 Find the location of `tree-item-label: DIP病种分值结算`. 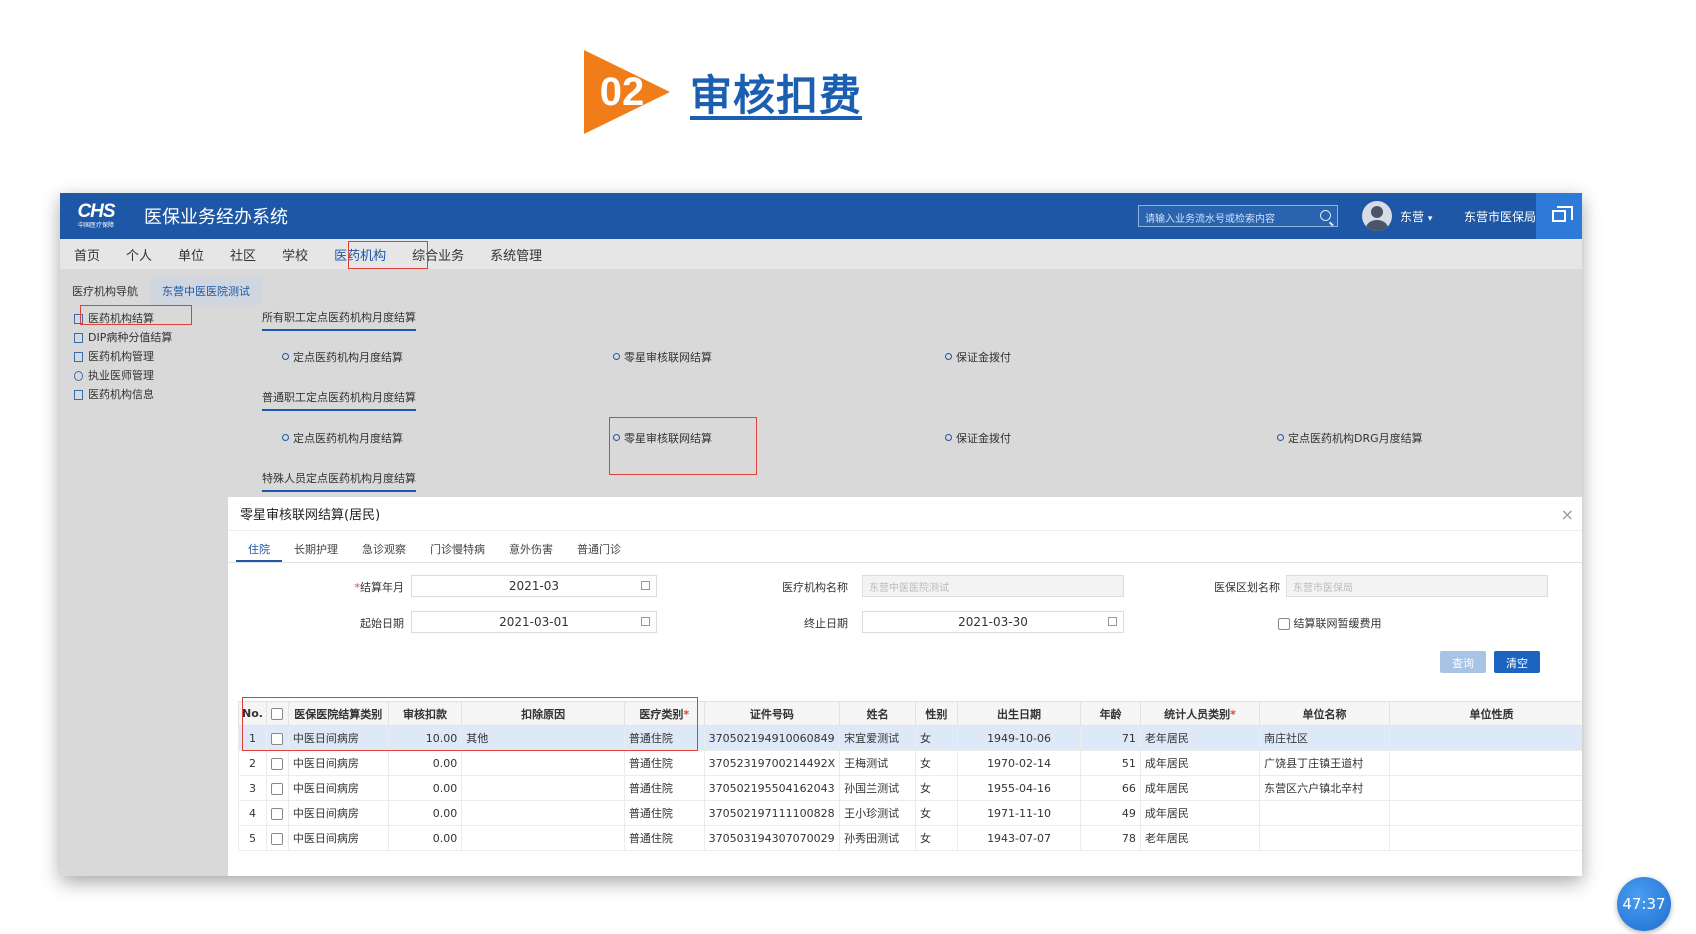

tree-item-label: DIP病种分值结算 is located at coordinates (130, 337).